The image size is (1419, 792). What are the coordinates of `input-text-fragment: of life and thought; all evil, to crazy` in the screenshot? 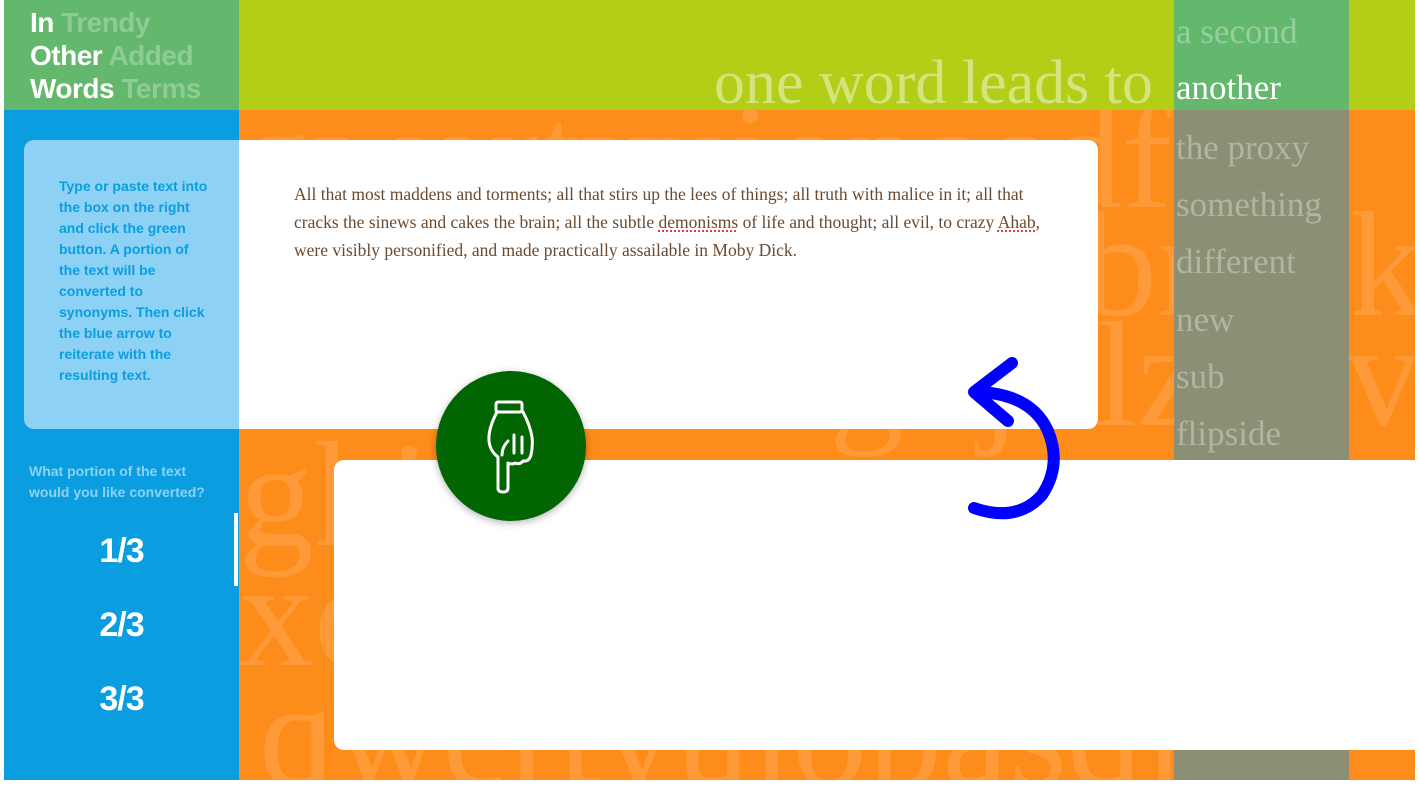 It's located at (868, 222).